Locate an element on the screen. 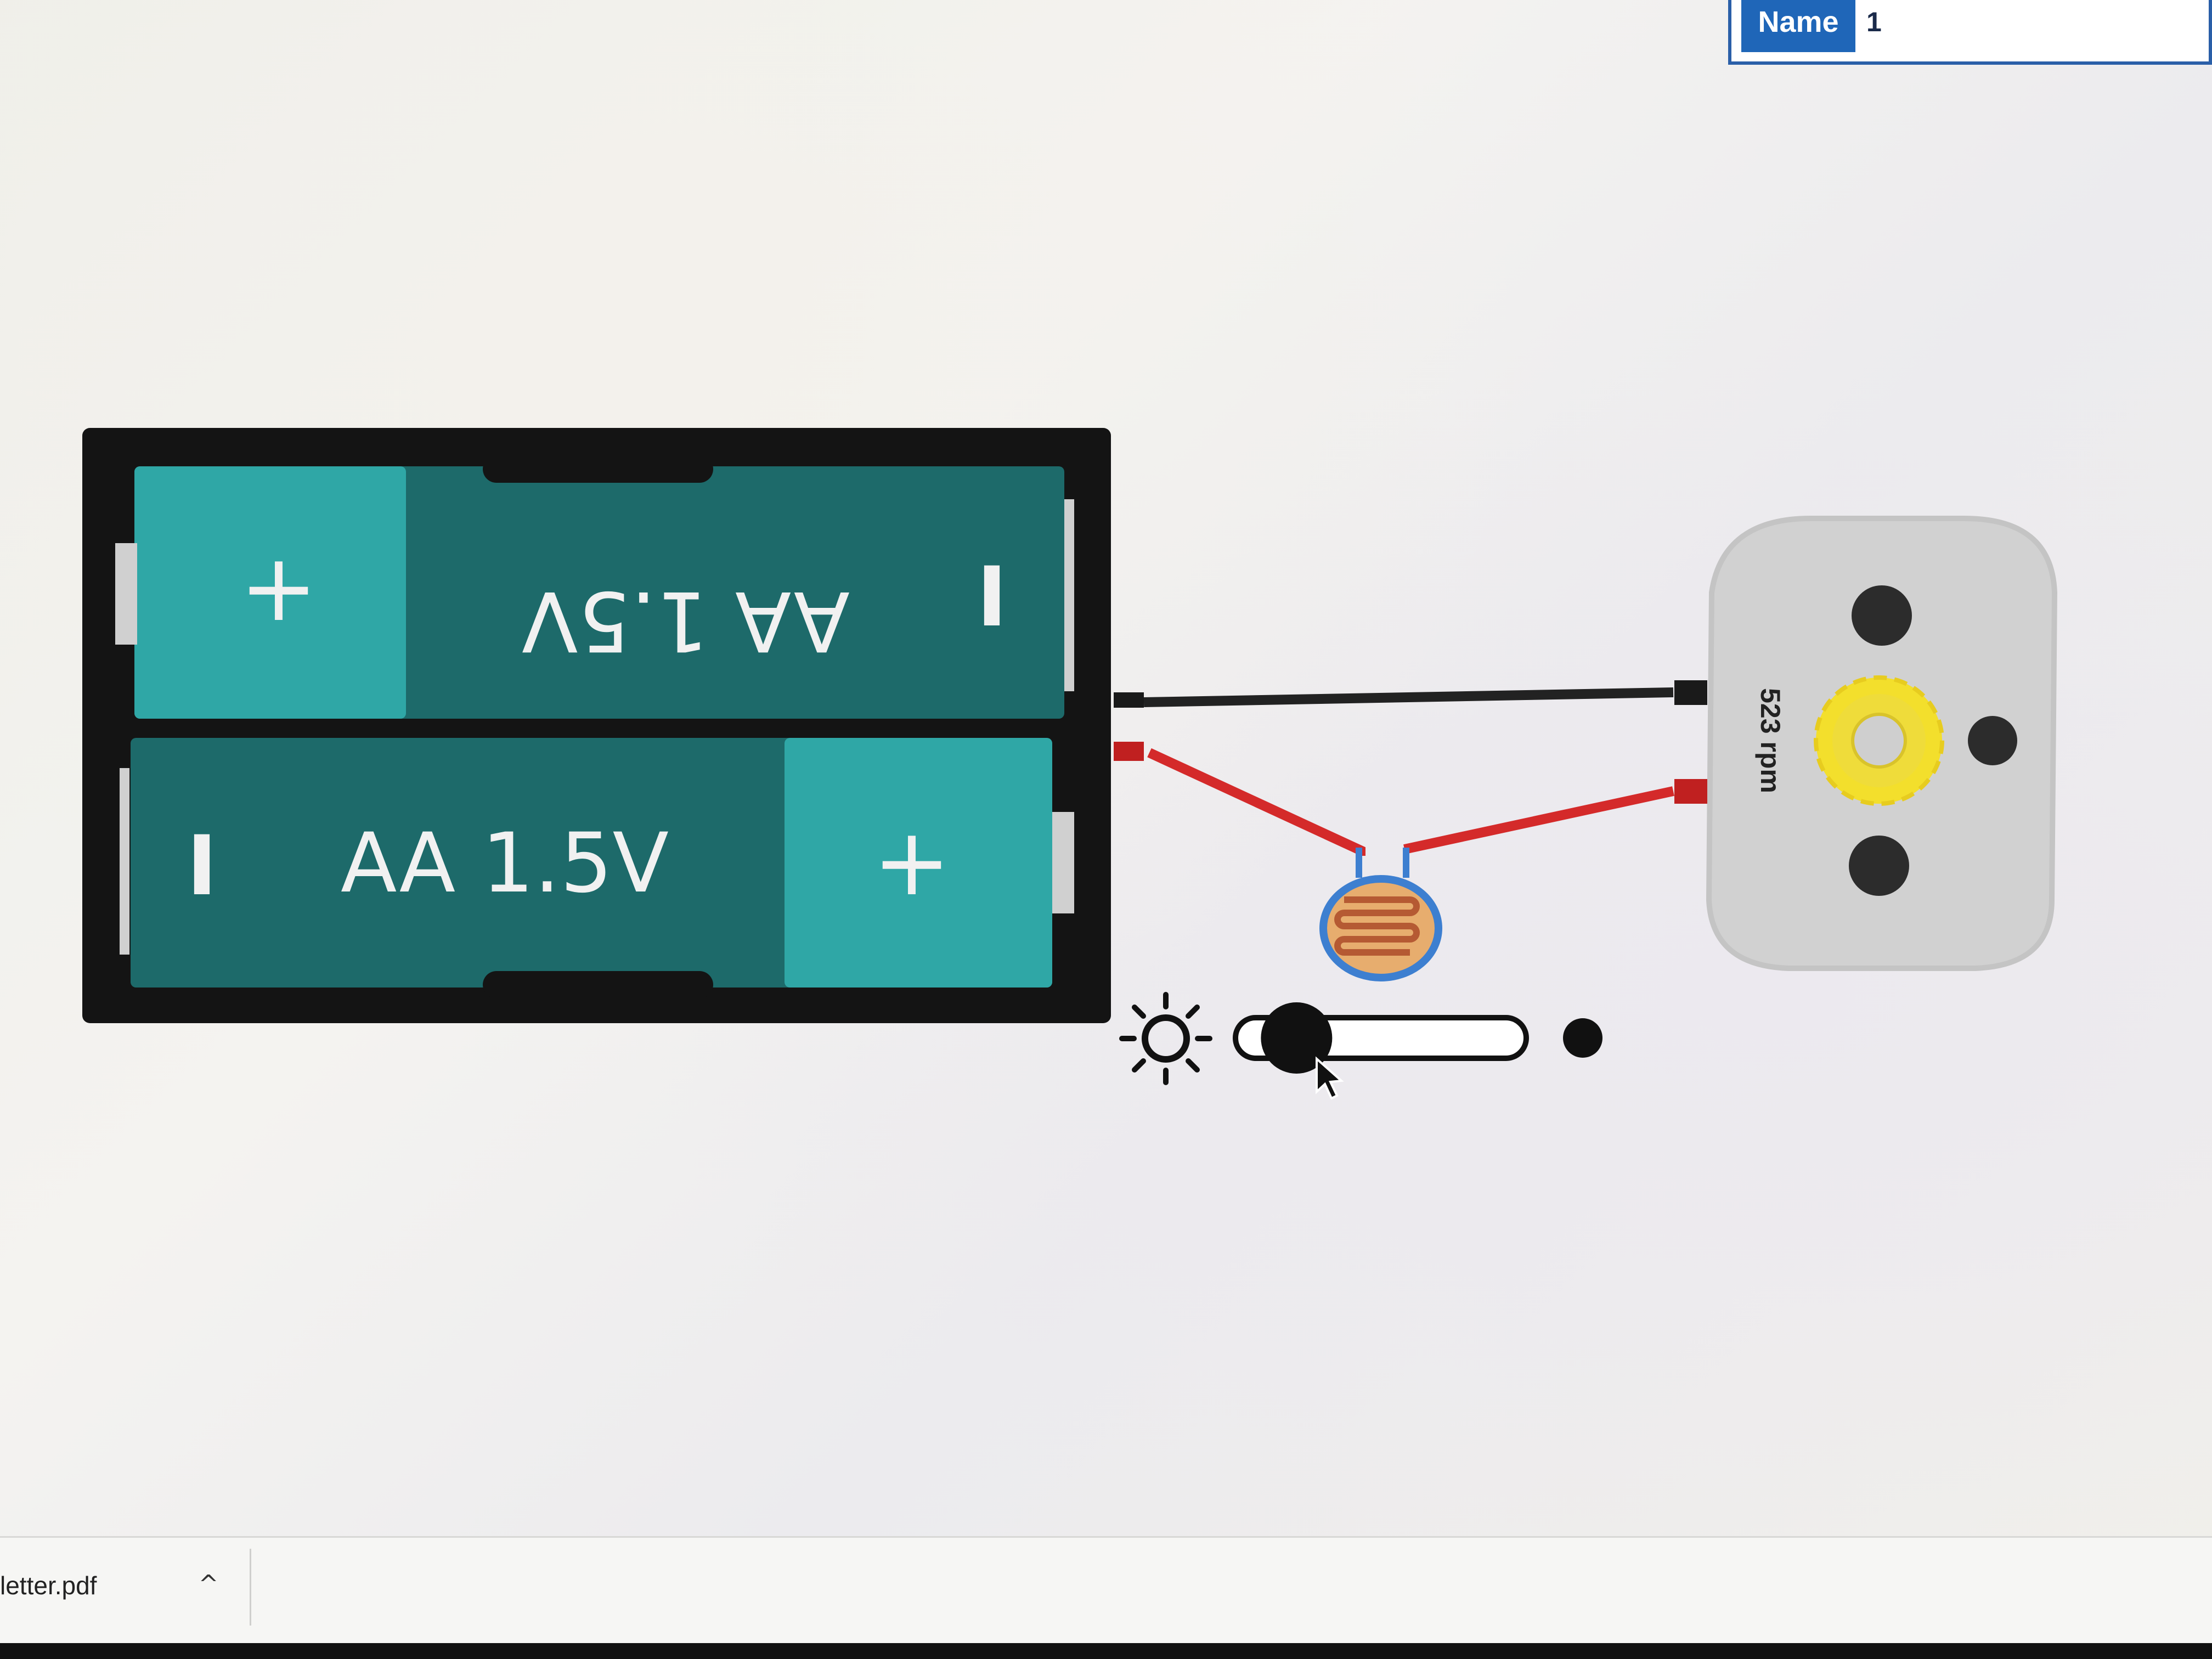  photoresistor is located at coordinates (1380, 914).